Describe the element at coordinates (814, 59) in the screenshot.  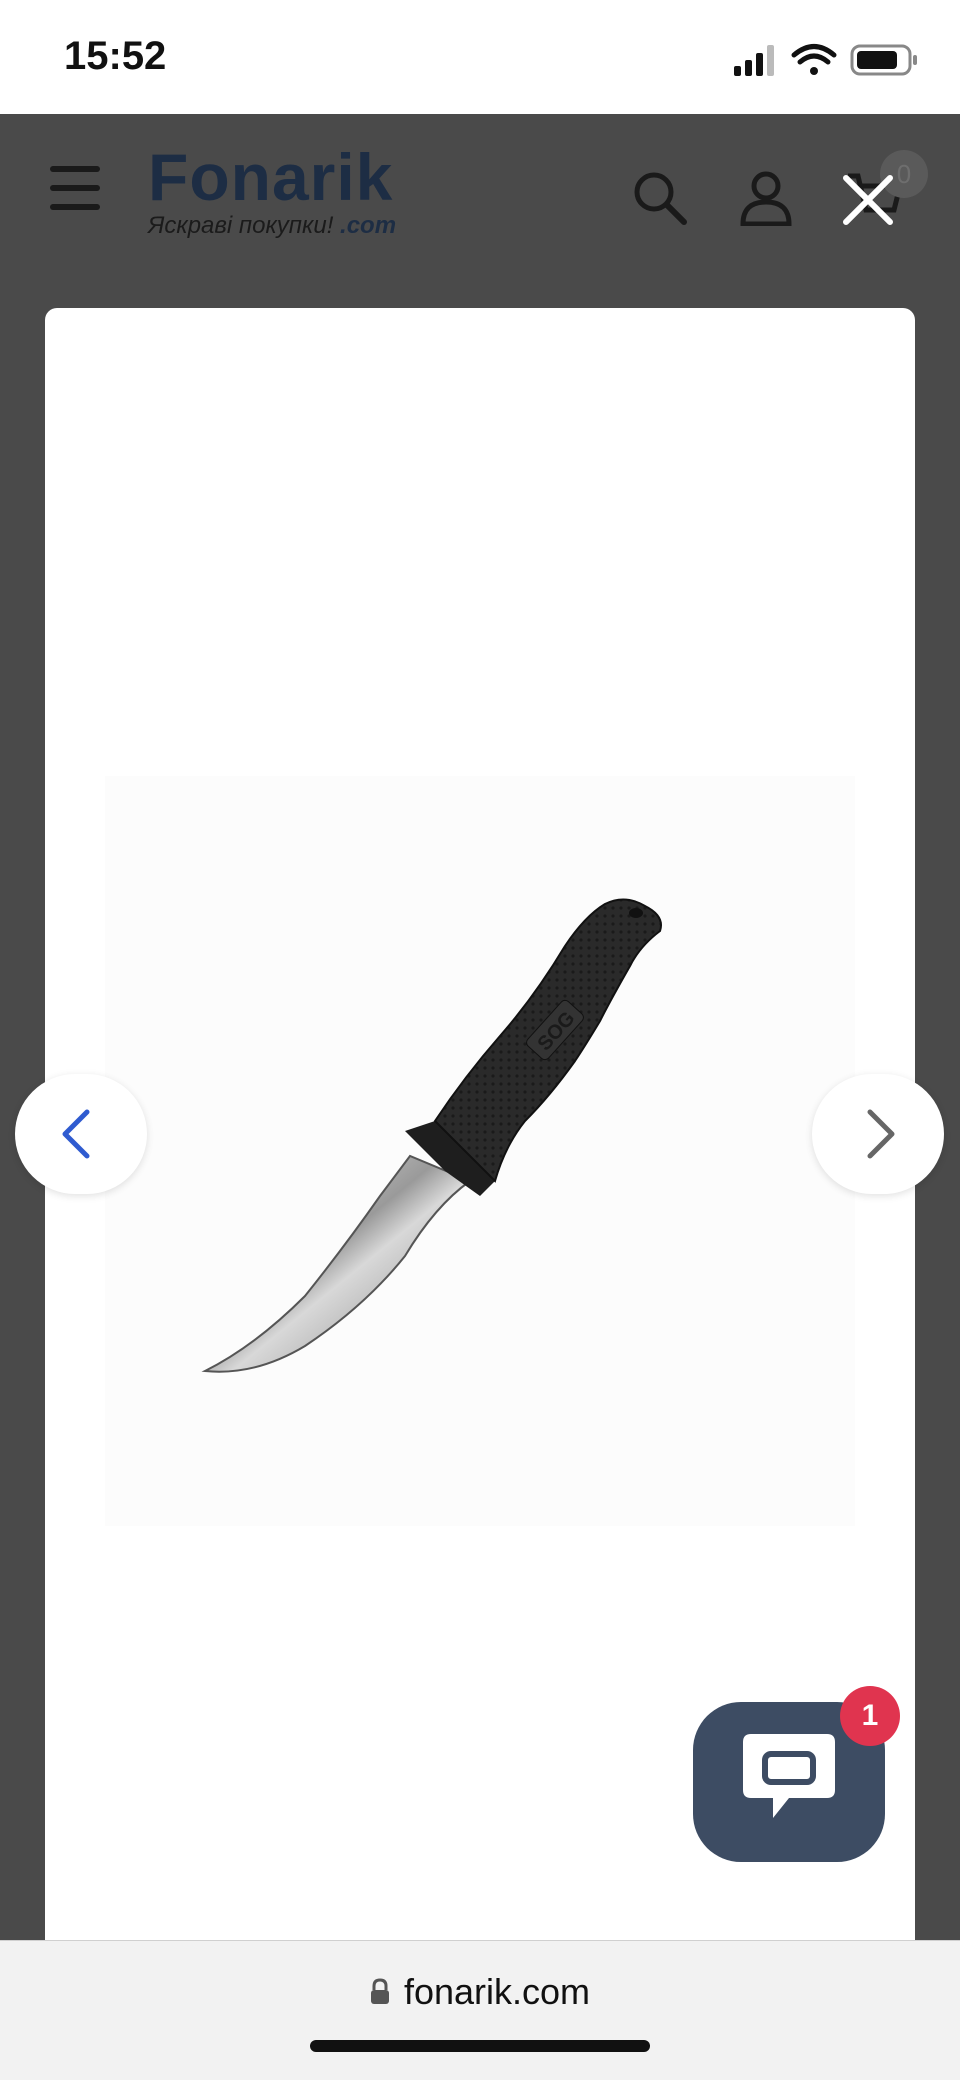
I see `wifi-icon` at that location.